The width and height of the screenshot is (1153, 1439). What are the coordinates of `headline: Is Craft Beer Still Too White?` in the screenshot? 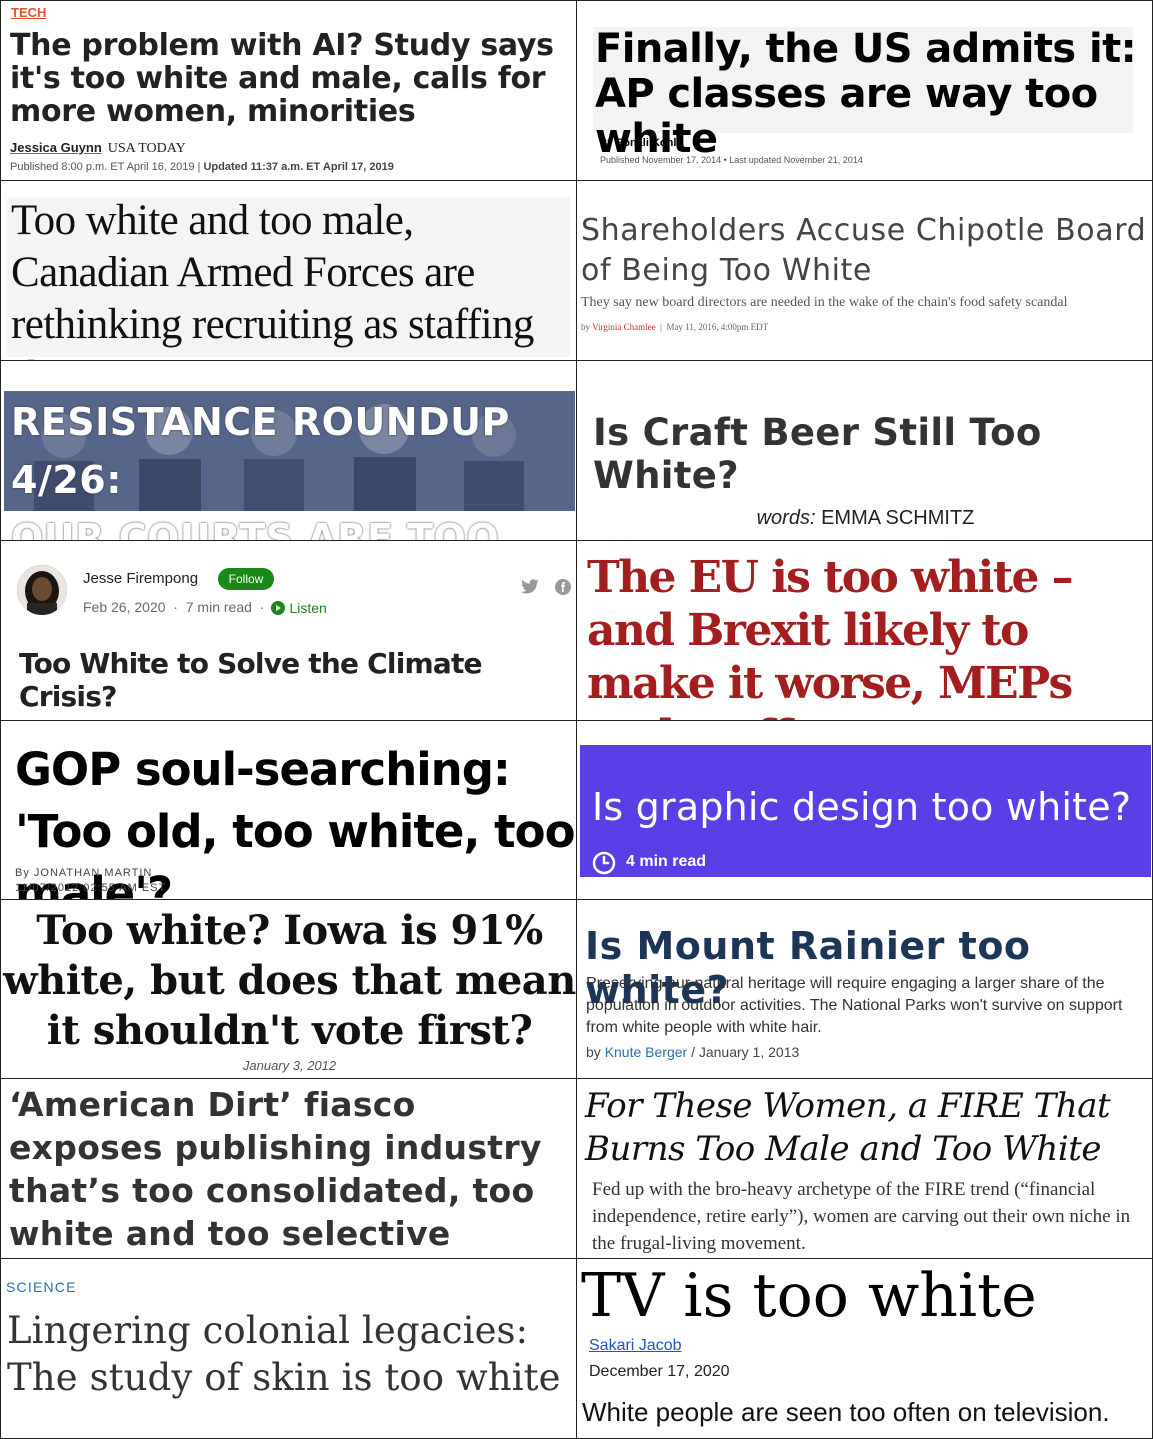 It's located at (872, 454).